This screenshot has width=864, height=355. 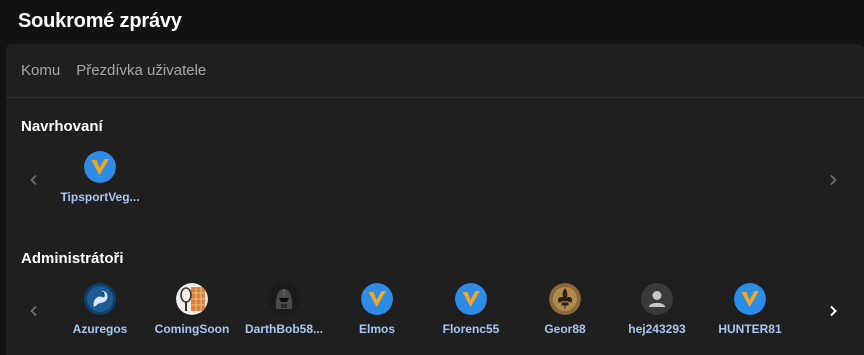 I want to click on suggested-title: Navrhovaní, so click(x=62, y=126).